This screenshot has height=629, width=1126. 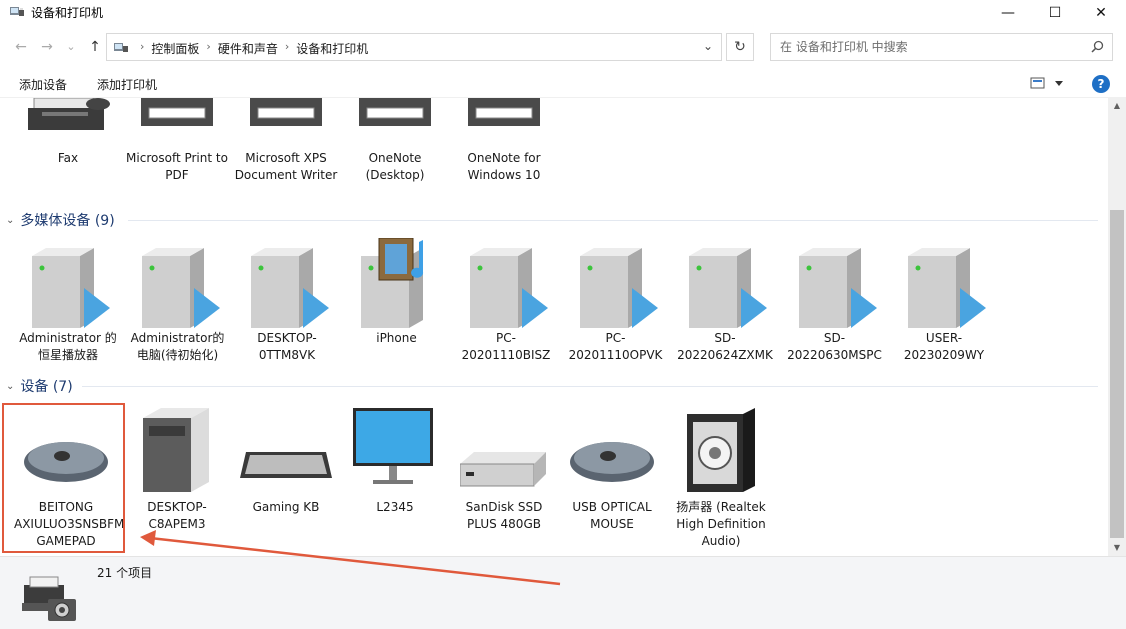 What do you see at coordinates (47, 47) in the screenshot?
I see `forward-button: →` at bounding box center [47, 47].